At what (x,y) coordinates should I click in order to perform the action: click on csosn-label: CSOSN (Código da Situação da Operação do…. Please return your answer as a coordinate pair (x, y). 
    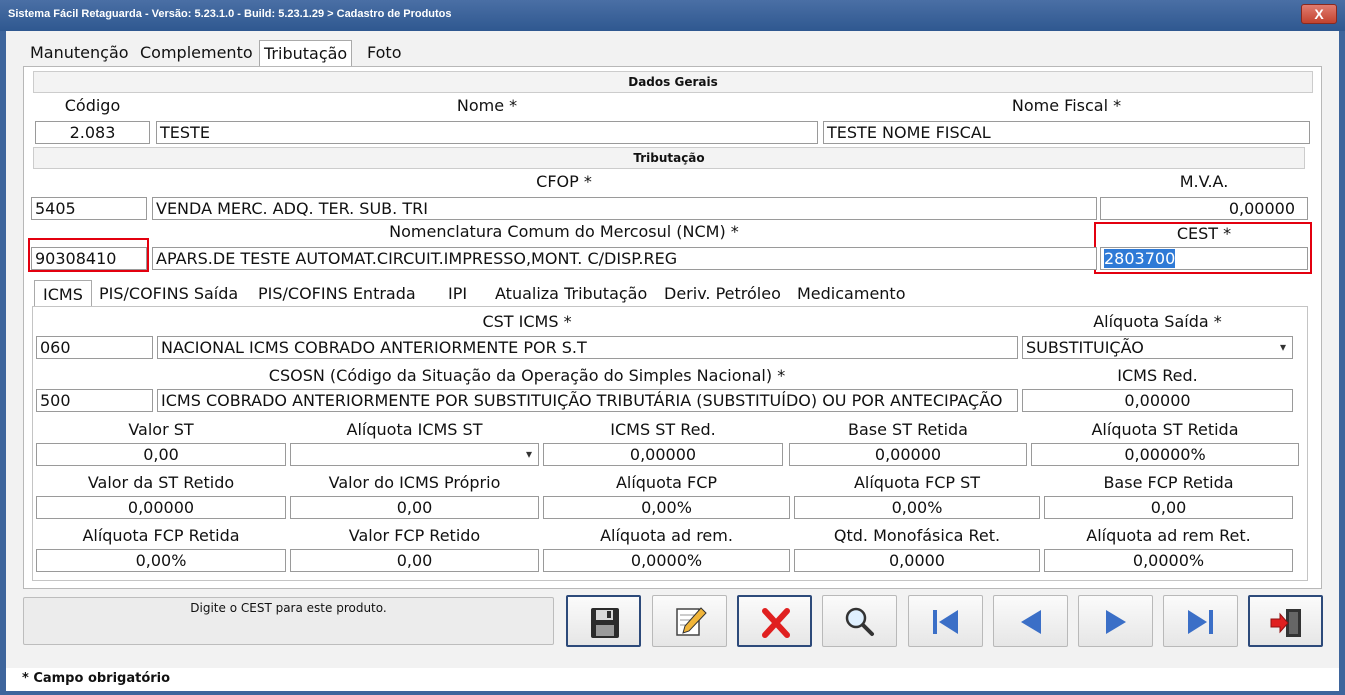
    Looking at the image, I should click on (527, 375).